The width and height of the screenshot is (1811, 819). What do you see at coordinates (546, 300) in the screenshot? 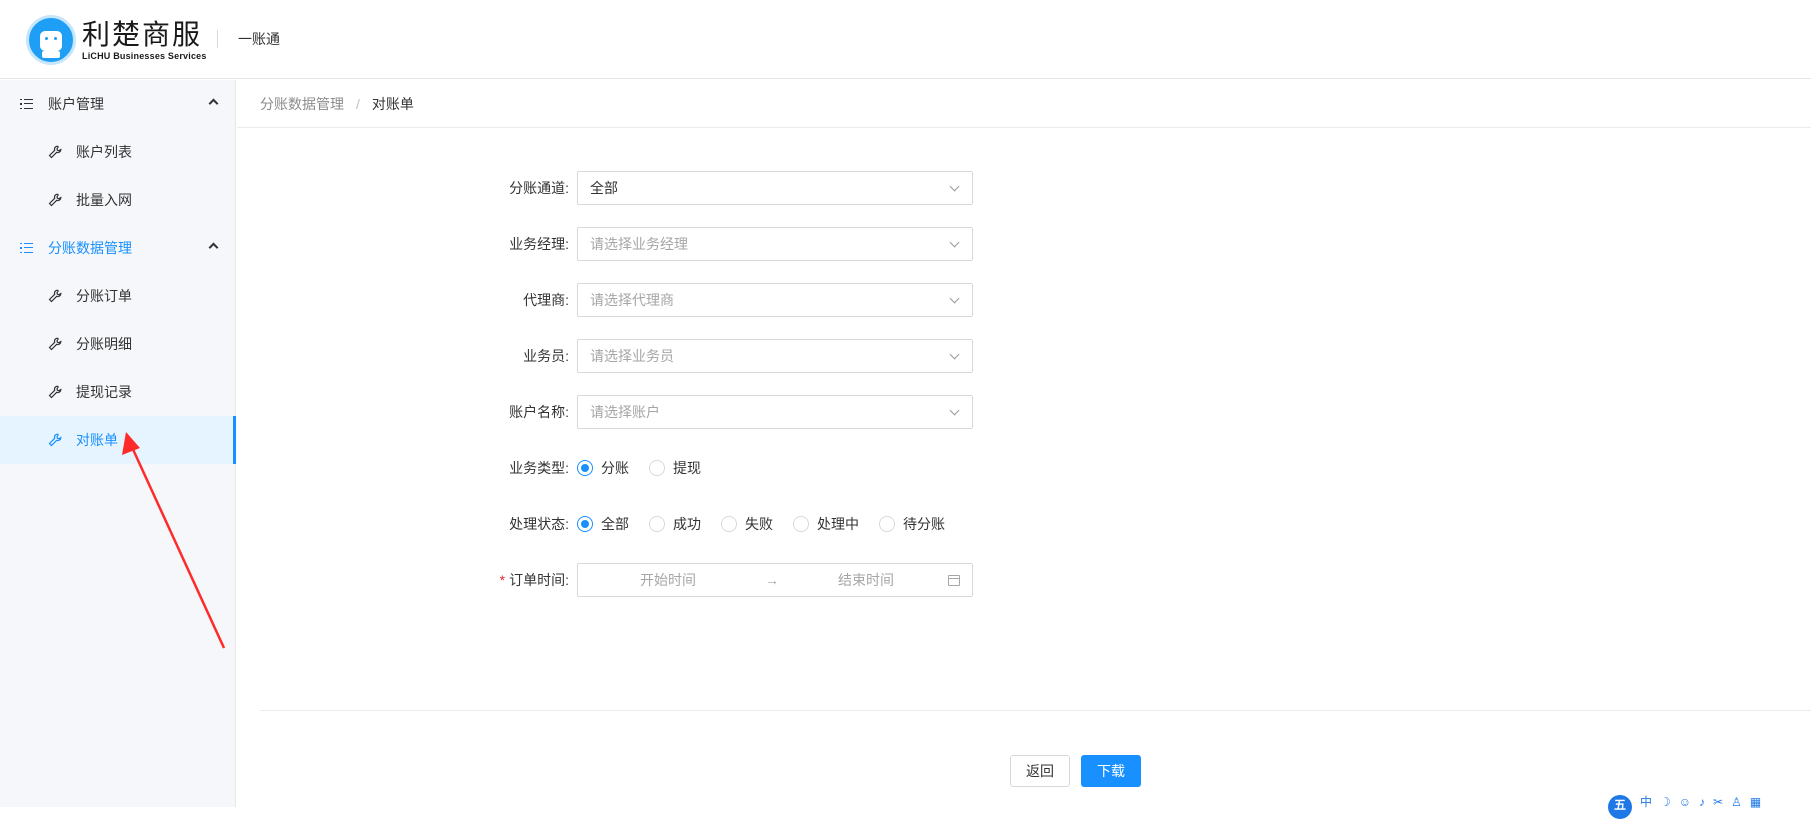
I see `form-label-agent: 代理商:` at bounding box center [546, 300].